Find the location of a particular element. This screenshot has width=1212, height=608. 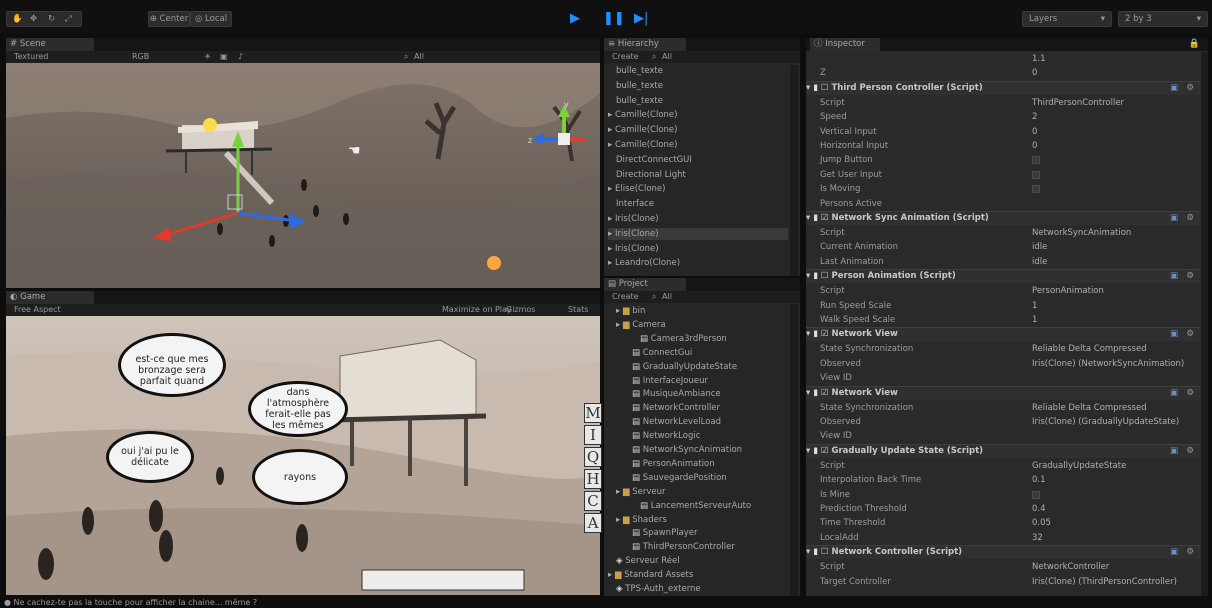

scene-search-input: All is located at coordinates (419, 57).